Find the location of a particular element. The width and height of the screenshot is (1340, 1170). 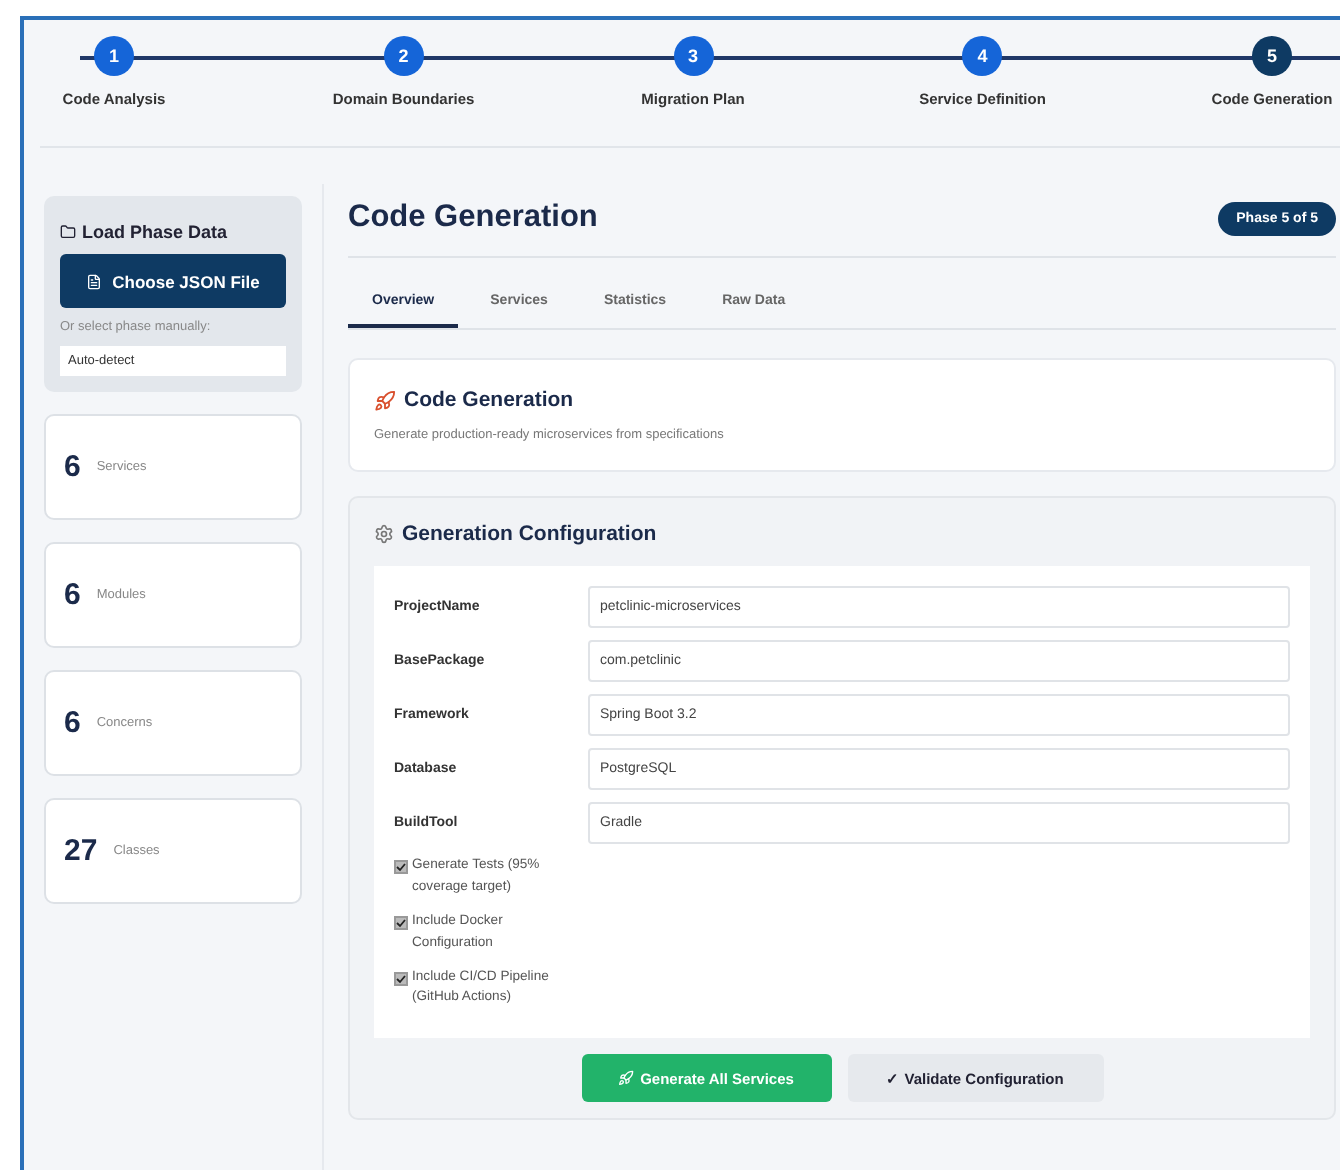

file-icon is located at coordinates (94, 281).